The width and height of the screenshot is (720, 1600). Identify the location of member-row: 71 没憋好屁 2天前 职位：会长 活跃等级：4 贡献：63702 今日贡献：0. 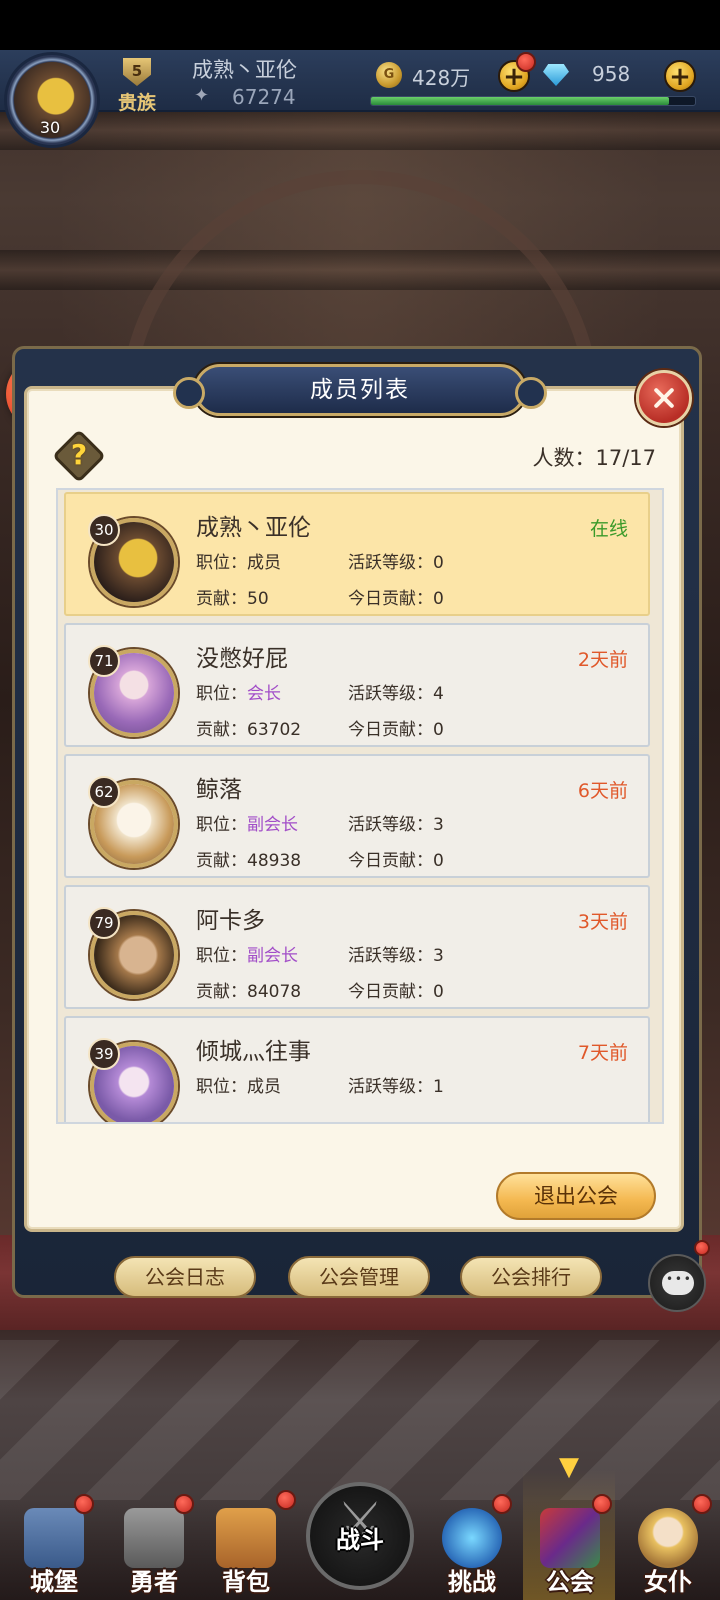
(357, 685).